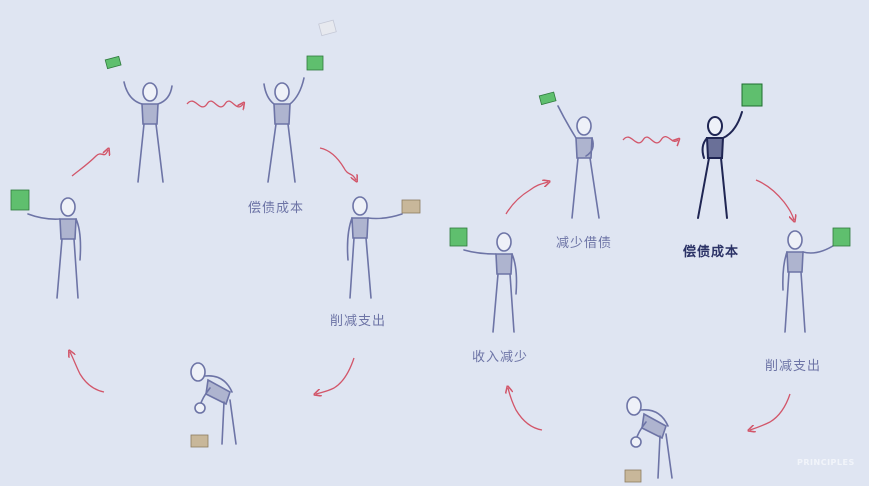 This screenshot has height=486, width=869. Describe the element at coordinates (793, 366) in the screenshot. I see `label-cut-spending-right: 削减支出` at that location.